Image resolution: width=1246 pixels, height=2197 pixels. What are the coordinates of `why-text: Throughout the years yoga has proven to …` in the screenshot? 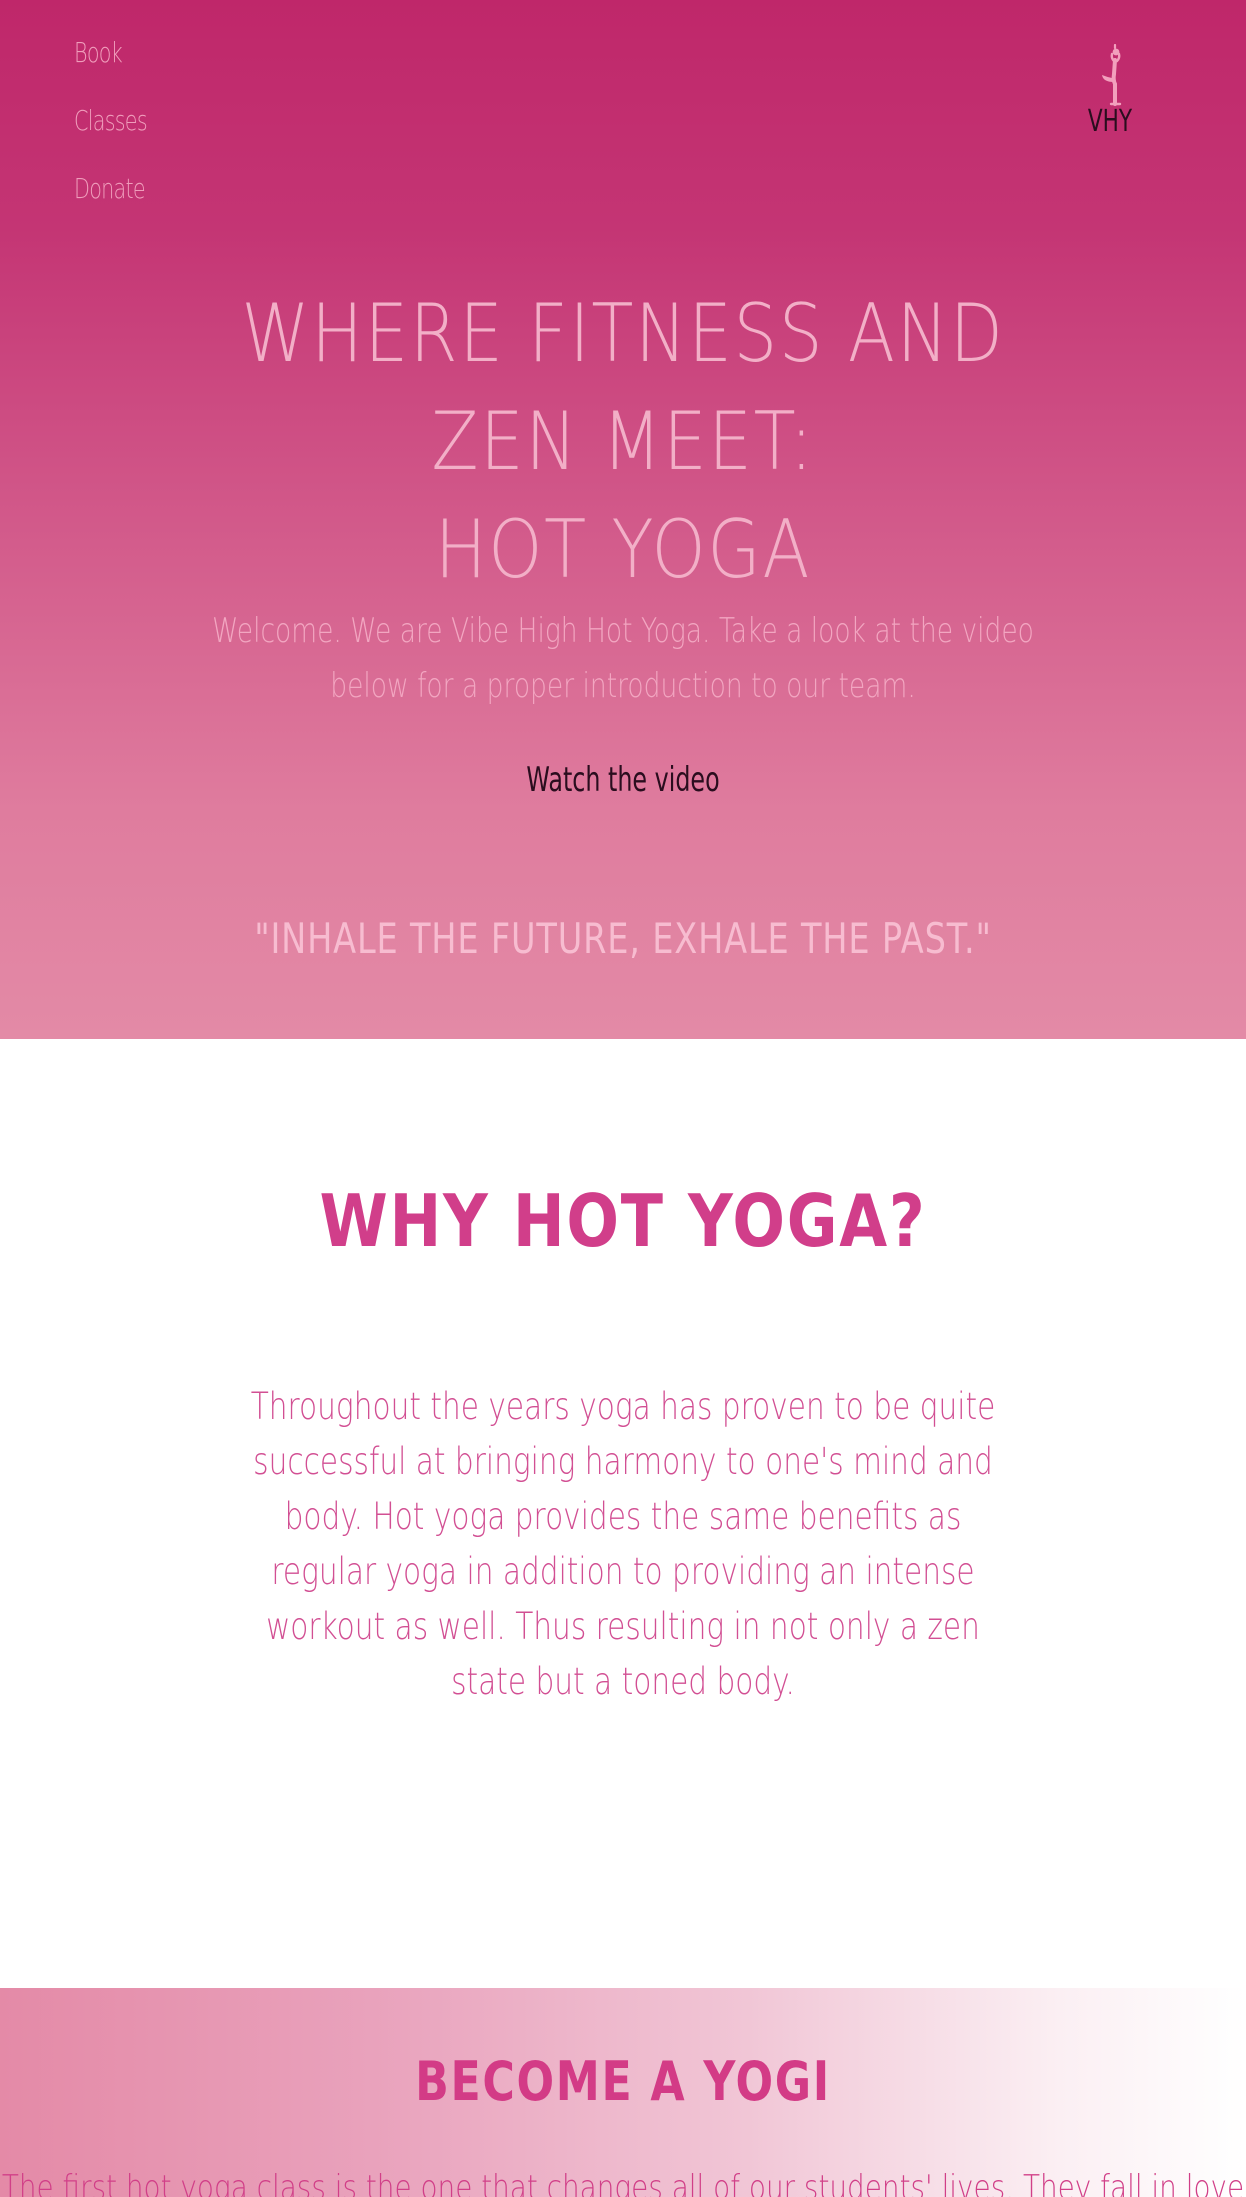 It's located at (623, 1544).